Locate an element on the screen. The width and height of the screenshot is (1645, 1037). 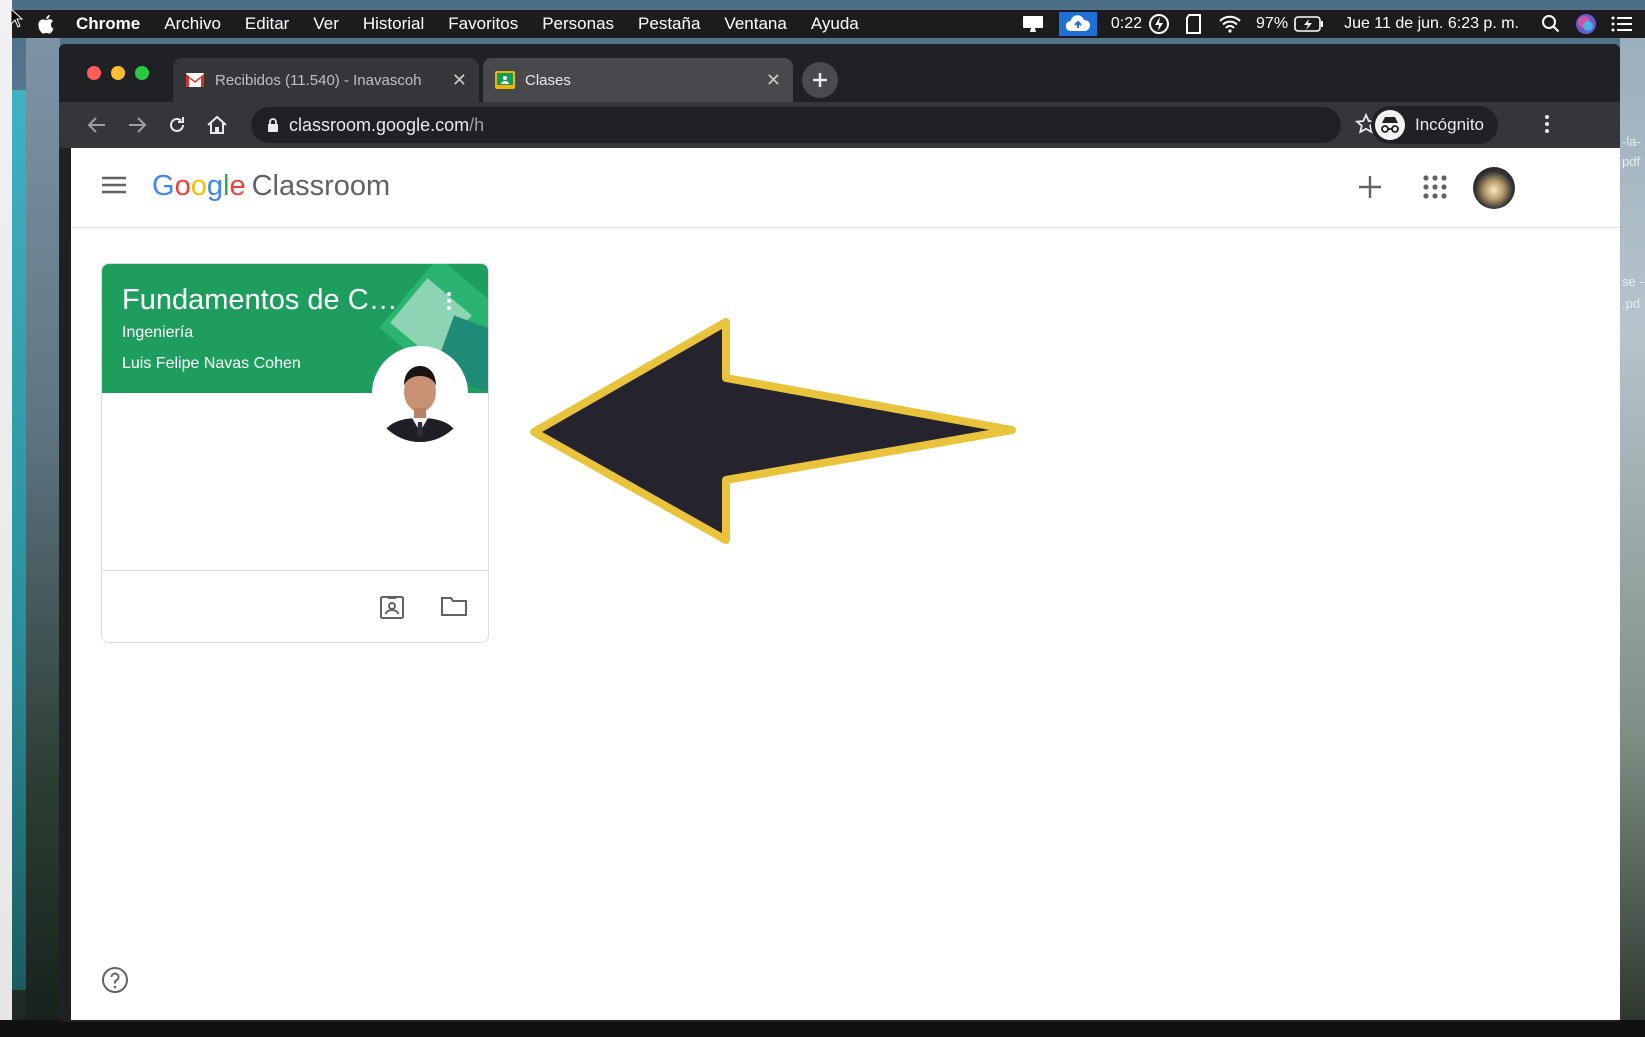
lock-icon is located at coordinates (273, 124).